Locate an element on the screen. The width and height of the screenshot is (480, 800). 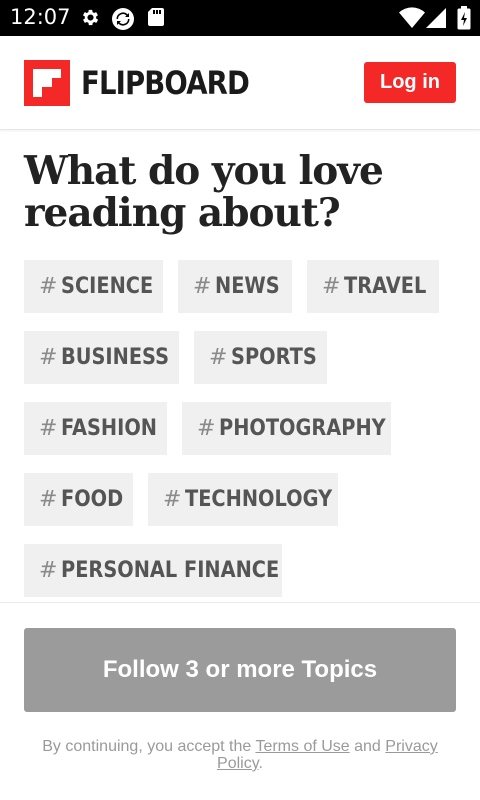
follow-topics-button: Follow 3 or more Topics is located at coordinates (240, 670).